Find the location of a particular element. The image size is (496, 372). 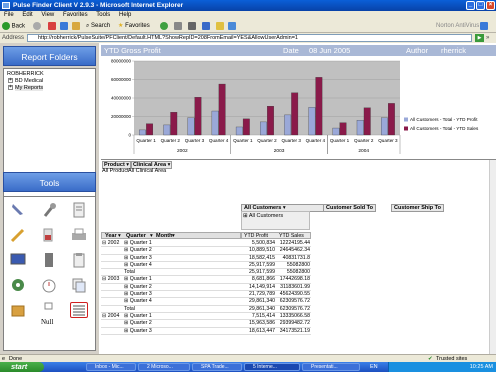

menu-help: Help is located at coordinates (125, 15).